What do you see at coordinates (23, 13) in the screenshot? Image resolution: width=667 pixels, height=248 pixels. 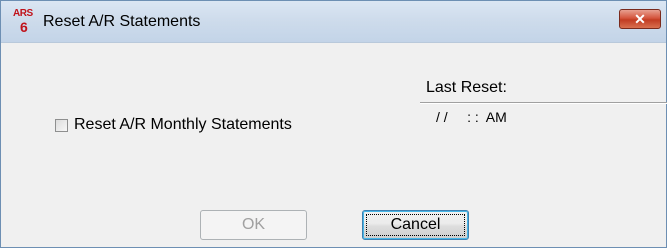 I see `app-icon-top-text: ARS` at bounding box center [23, 13].